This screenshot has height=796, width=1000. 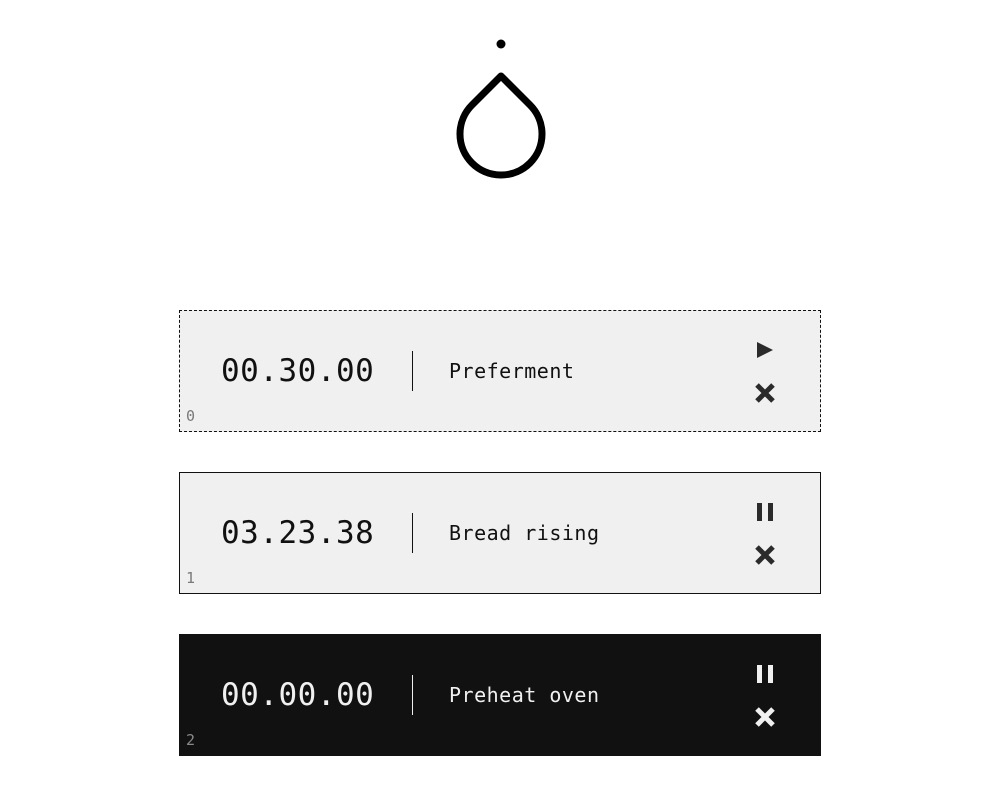 I want to click on play-button, so click(x=765, y=350).